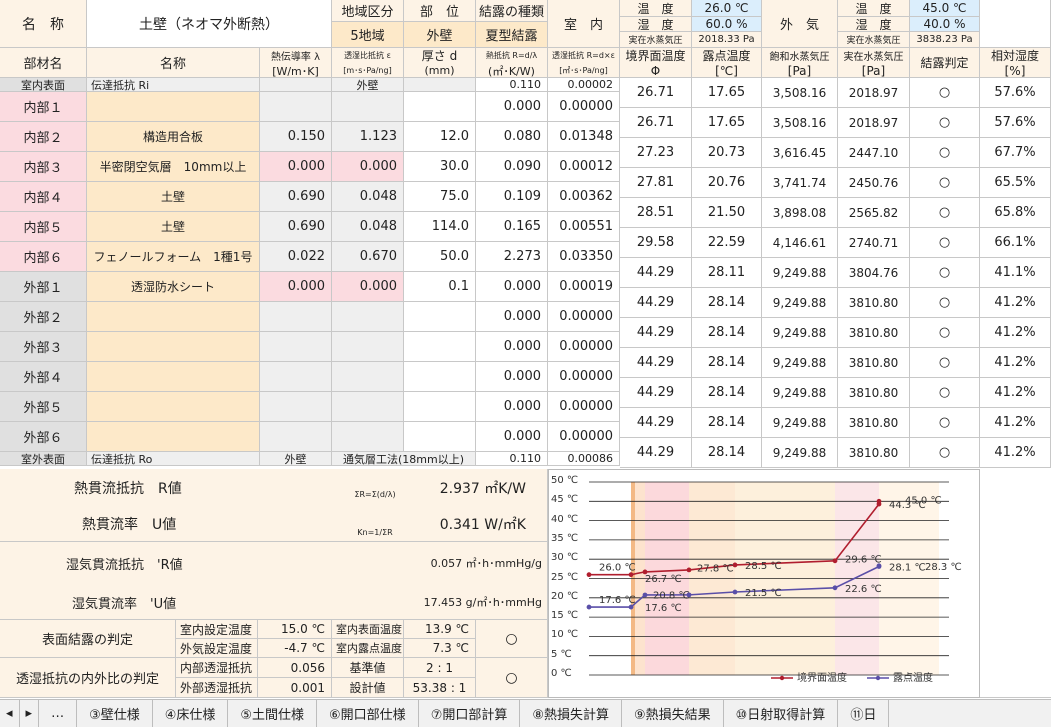 The height and width of the screenshot is (727, 1051). Describe the element at coordinates (512, 287) in the screenshot. I see `row-7-r: 0.000` at that location.